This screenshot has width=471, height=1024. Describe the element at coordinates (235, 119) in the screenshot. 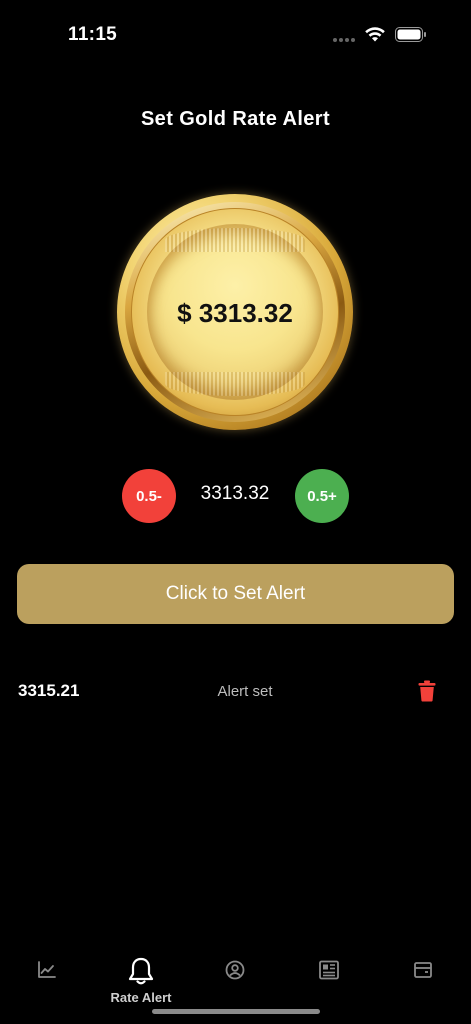

I see `page-title: Set Gold Rate Alert` at that location.